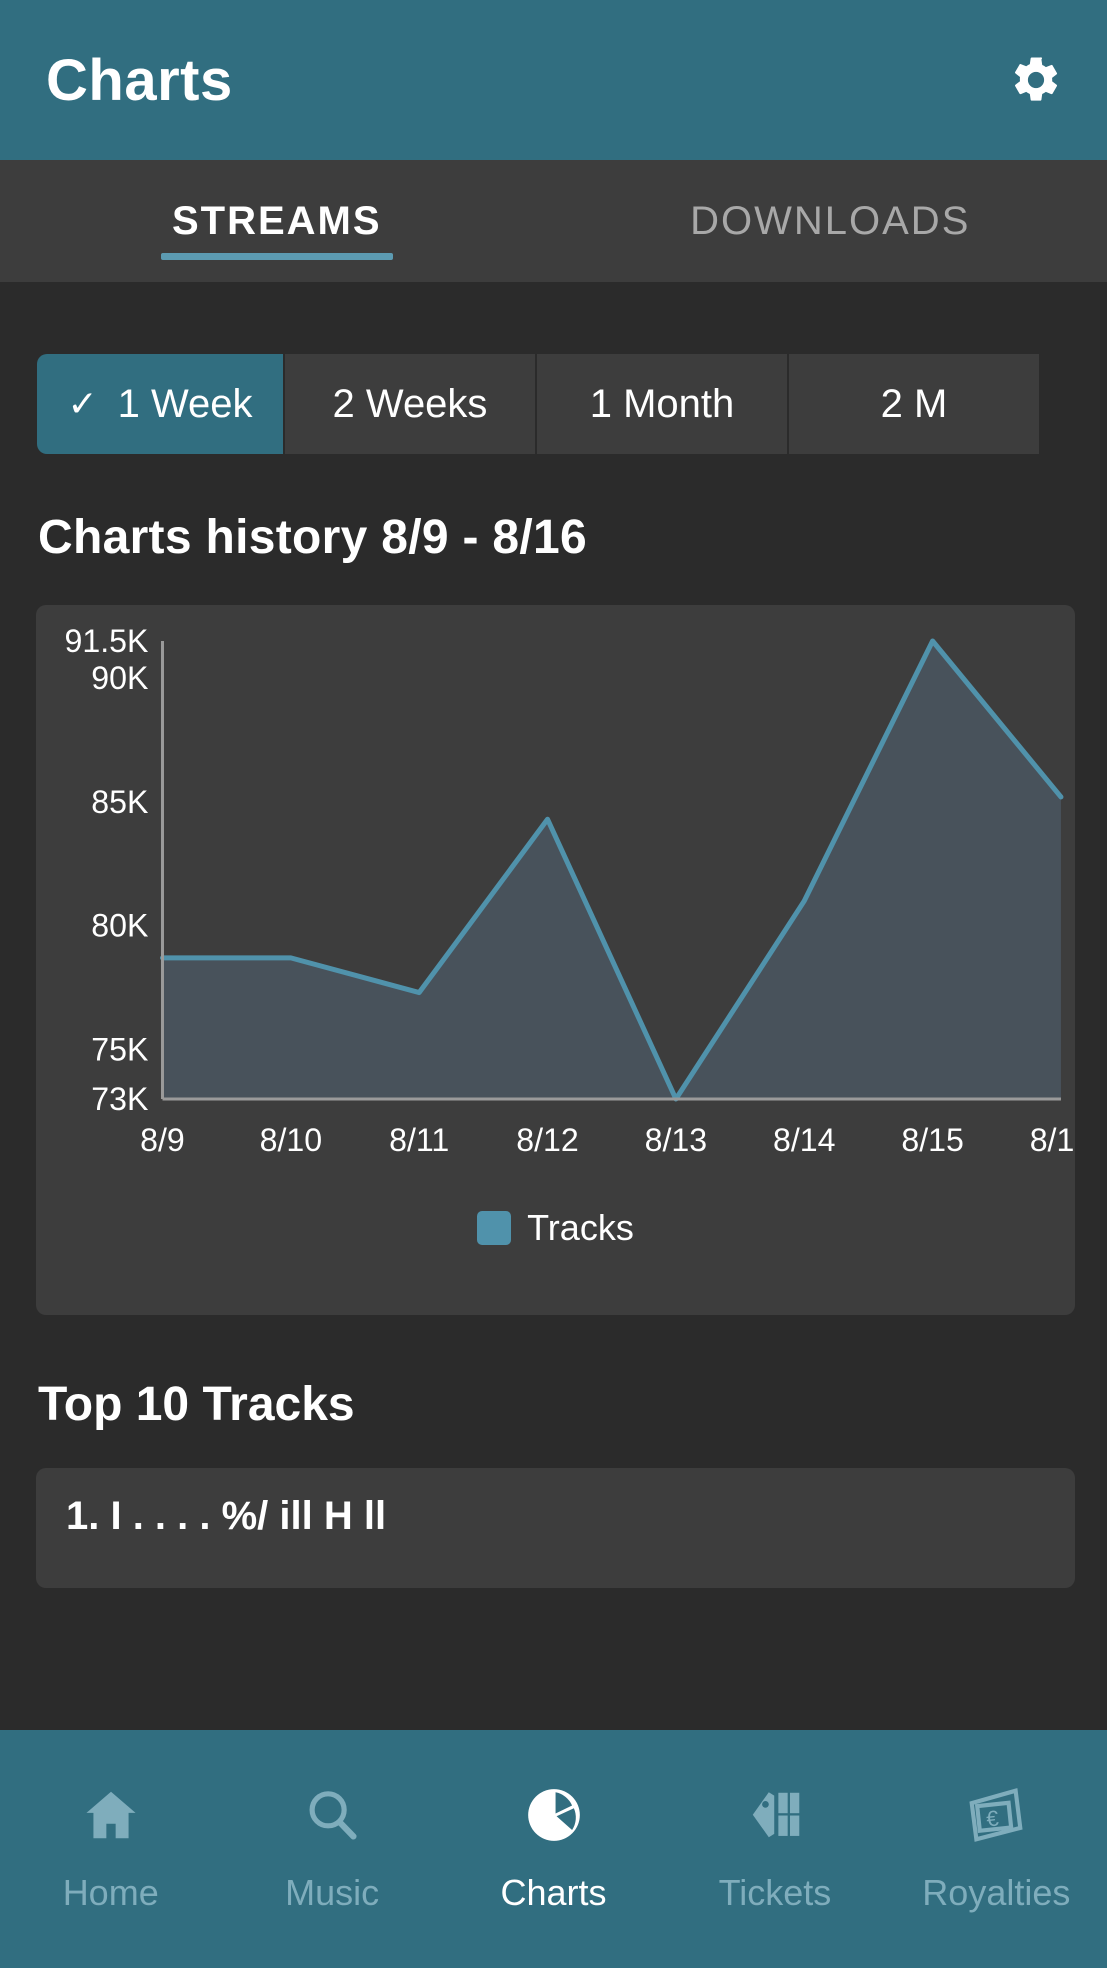 Image resolution: width=1107 pixels, height=1968 pixels. Describe the element at coordinates (1052, 1140) in the screenshot. I see `svg-text: 8/16` at that location.